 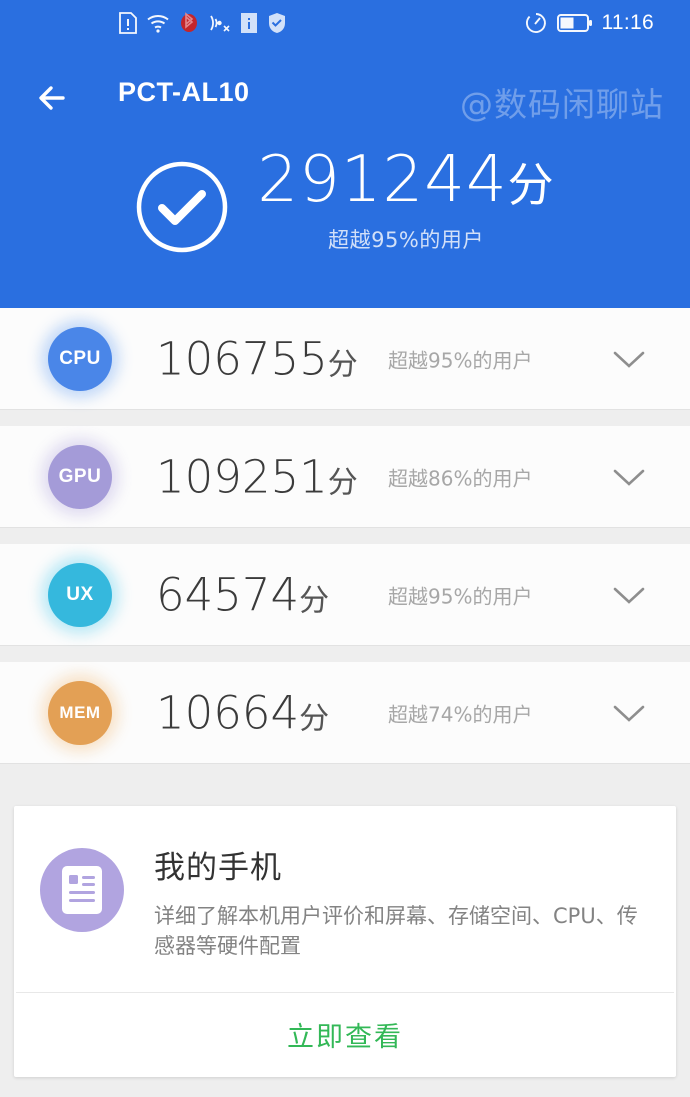 I want to click on back-button, so click(x=56, y=98).